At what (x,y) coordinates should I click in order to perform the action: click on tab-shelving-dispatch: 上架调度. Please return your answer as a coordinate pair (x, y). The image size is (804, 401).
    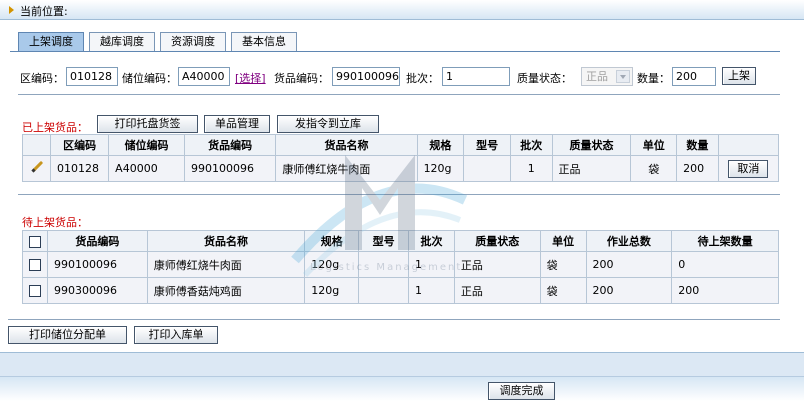
    Looking at the image, I should click on (51, 42).